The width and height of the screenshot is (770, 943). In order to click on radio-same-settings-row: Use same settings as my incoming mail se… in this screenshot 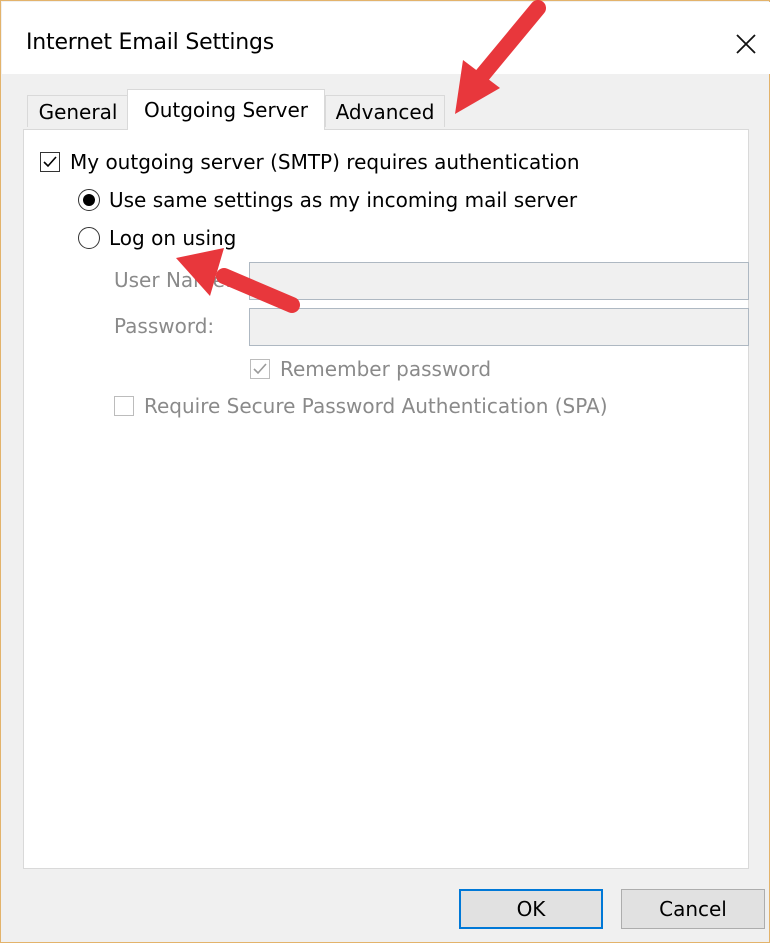, I will do `click(327, 200)`.